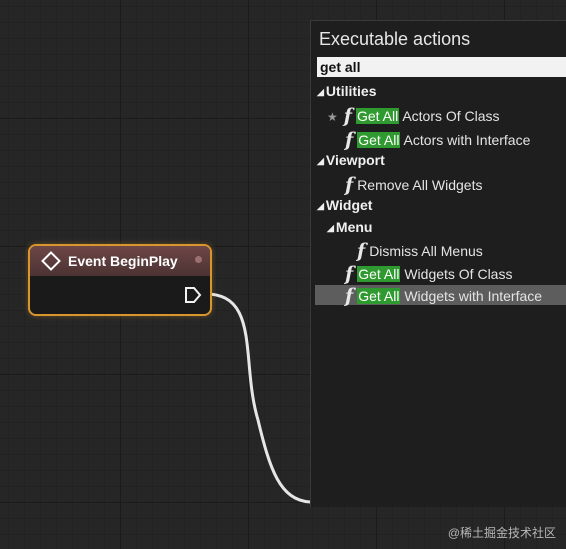 The image size is (566, 549). Describe the element at coordinates (413, 185) in the screenshot. I see `action-item-remove-all-widgets: f Remove All Widgets` at that location.